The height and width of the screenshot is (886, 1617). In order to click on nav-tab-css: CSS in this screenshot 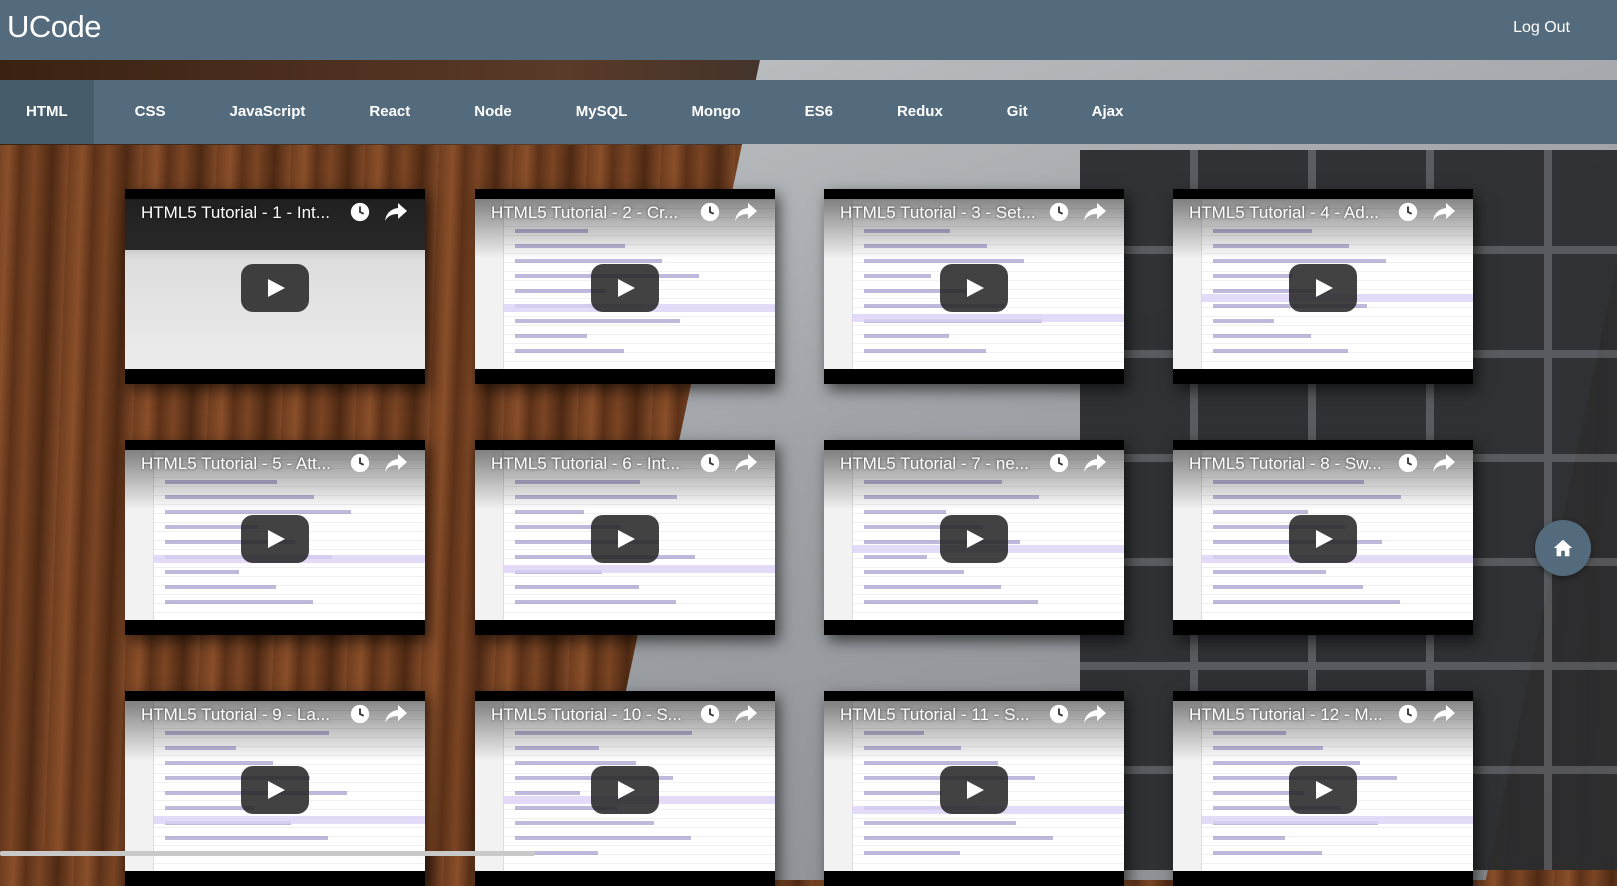, I will do `click(150, 112)`.